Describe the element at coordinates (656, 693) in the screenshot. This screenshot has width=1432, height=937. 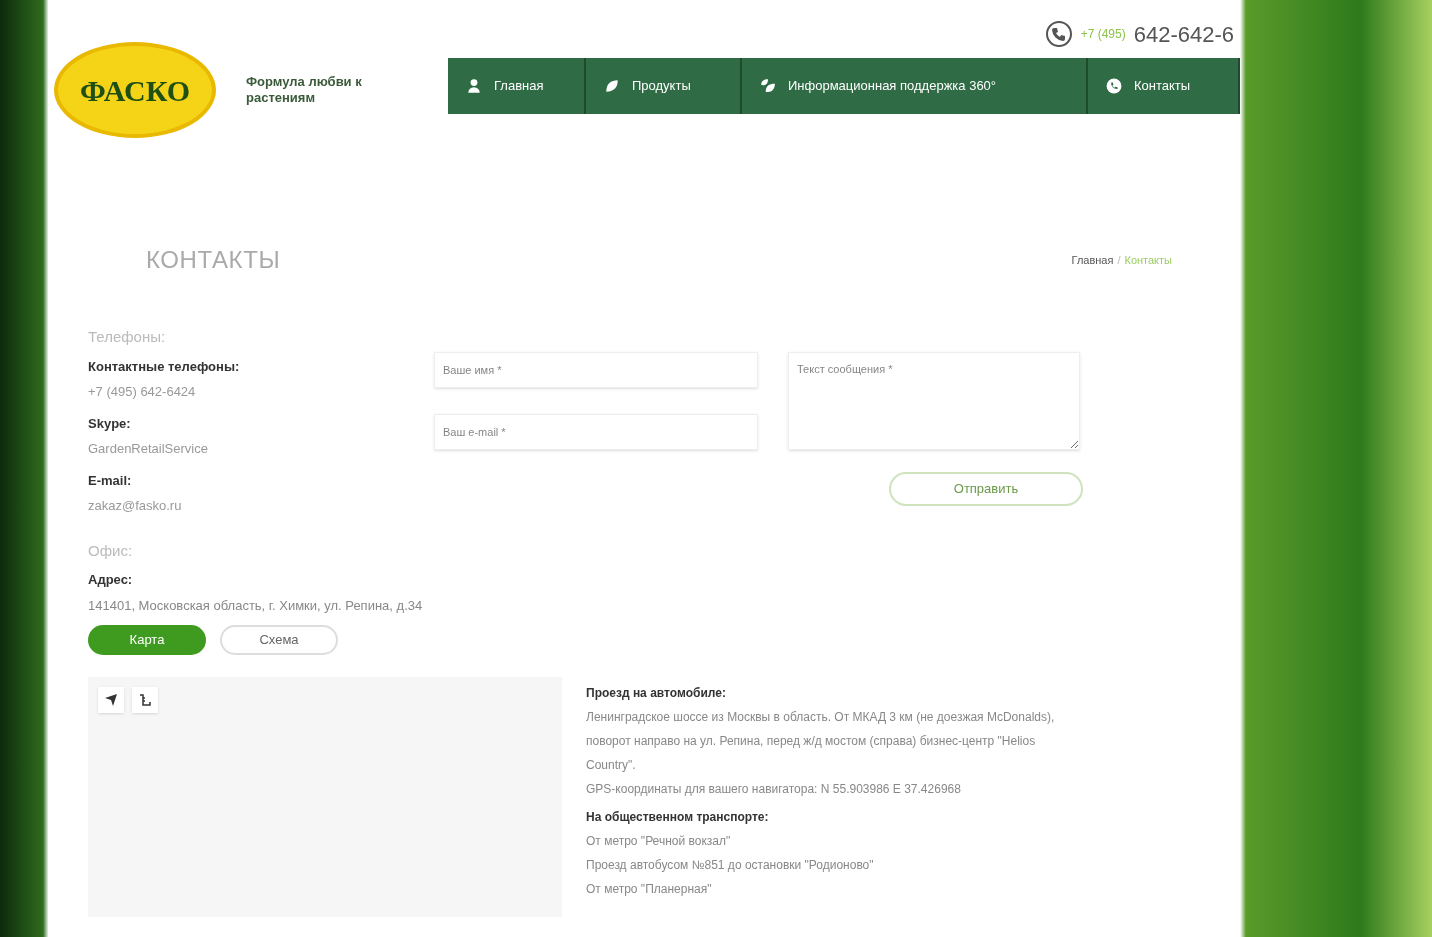
I see `directions-heading: Проезд на автомобиле:` at that location.